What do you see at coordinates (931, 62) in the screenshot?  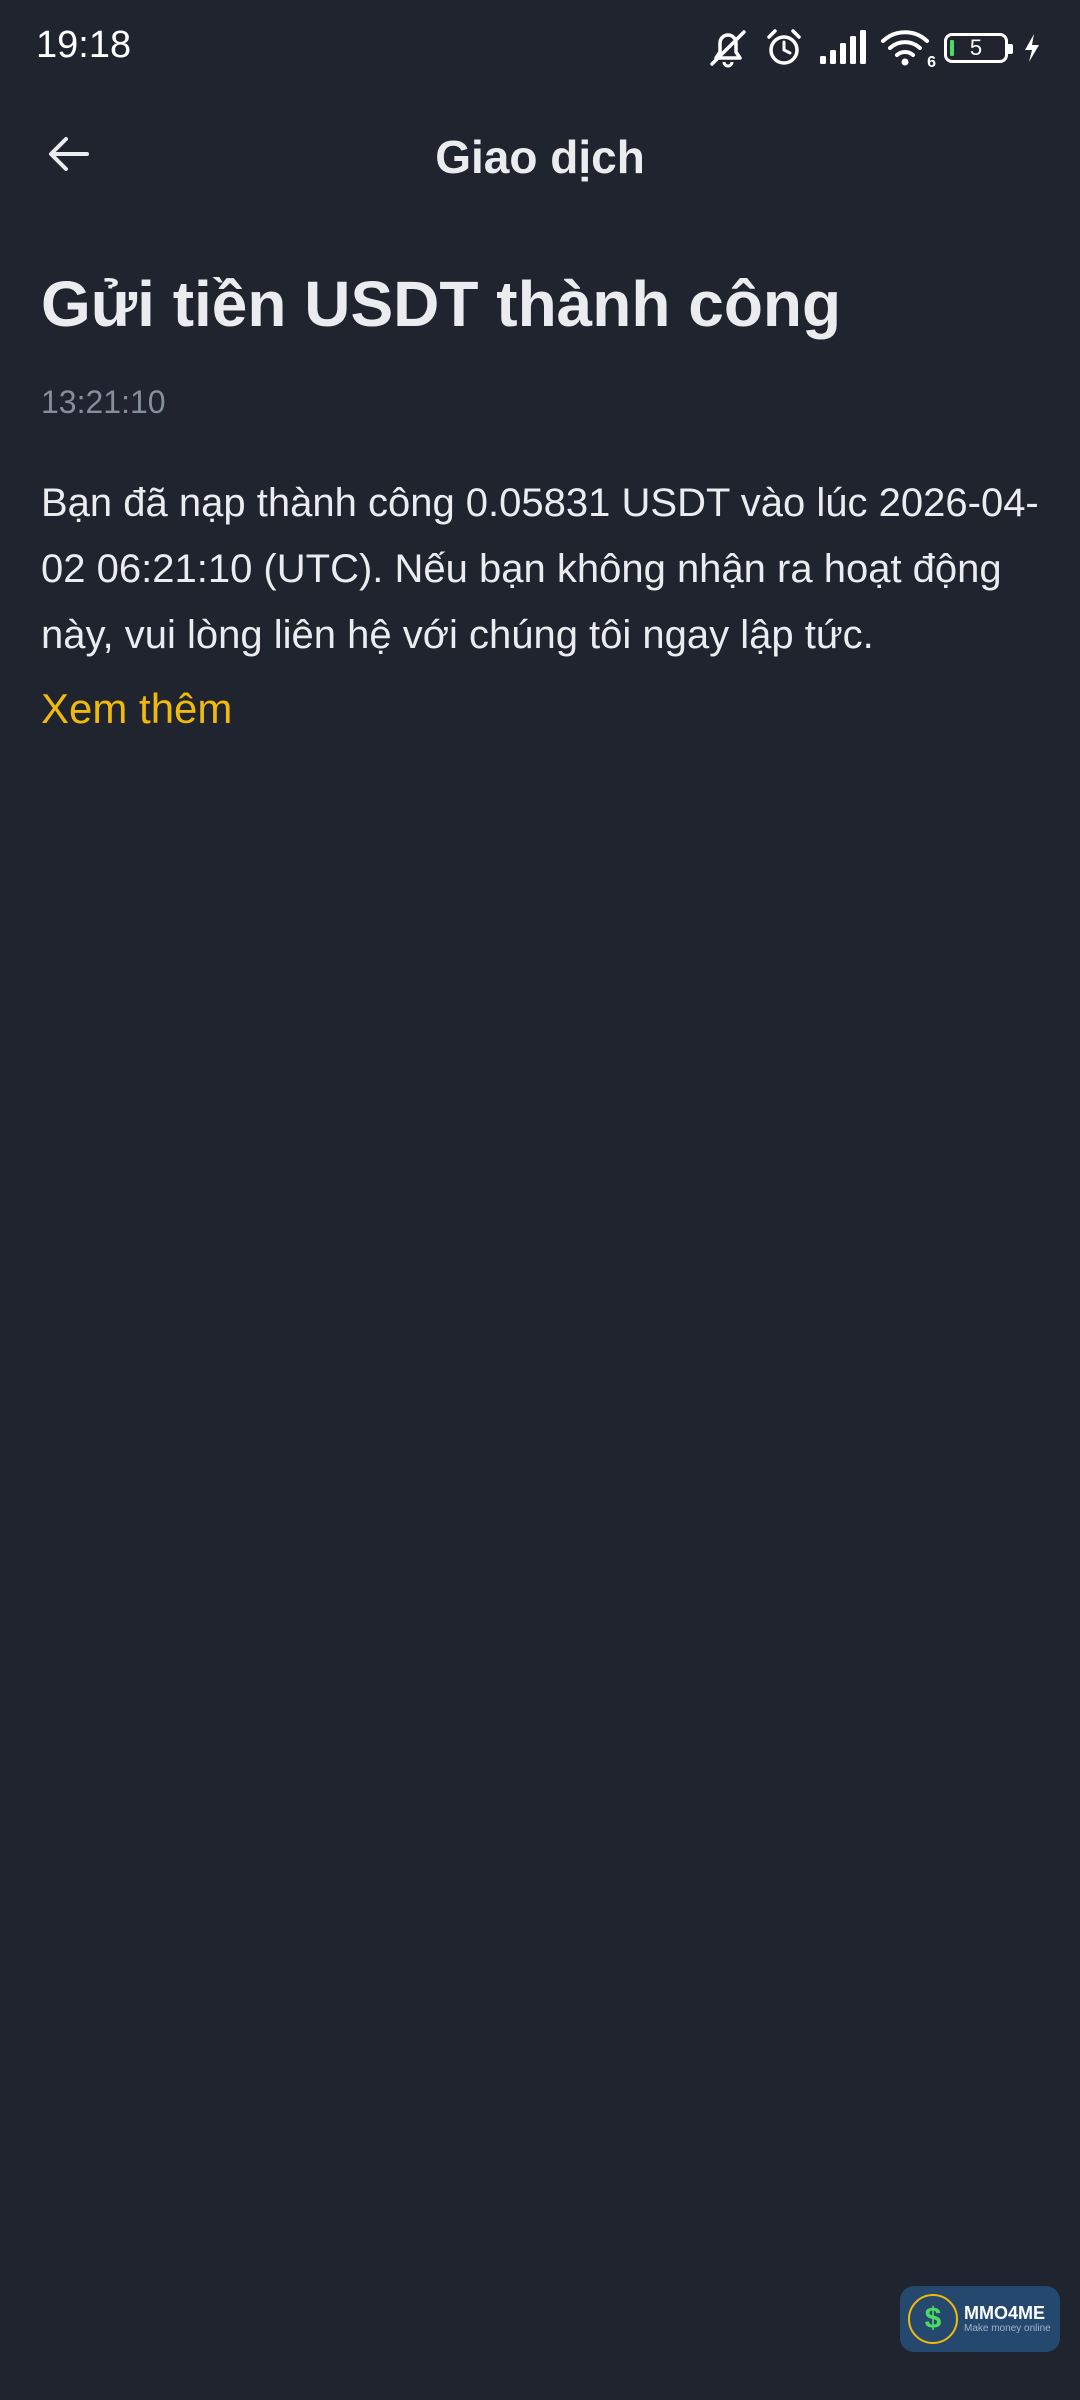 I see `wifi-badge: 6` at bounding box center [931, 62].